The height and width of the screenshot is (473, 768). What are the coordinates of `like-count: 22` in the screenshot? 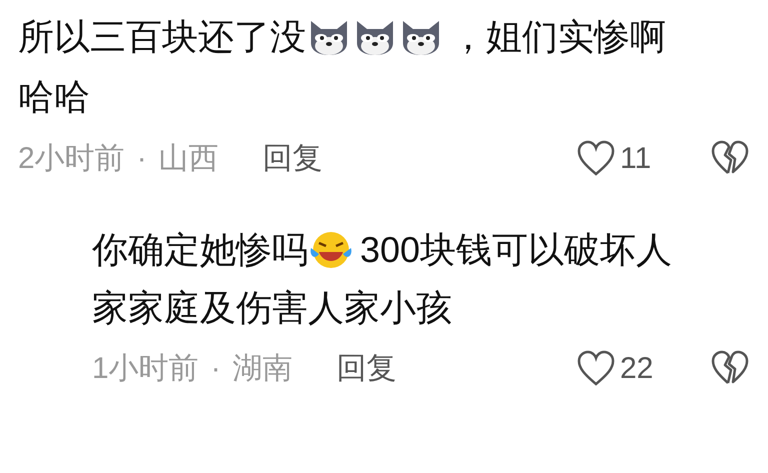 It's located at (637, 368).